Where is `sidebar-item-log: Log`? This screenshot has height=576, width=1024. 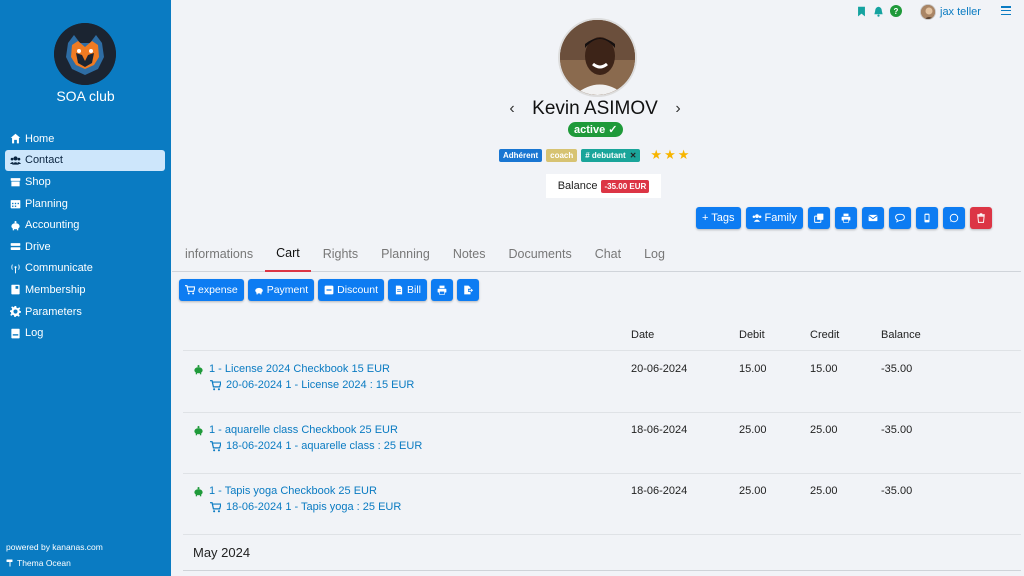 sidebar-item-log: Log is located at coordinates (85, 333).